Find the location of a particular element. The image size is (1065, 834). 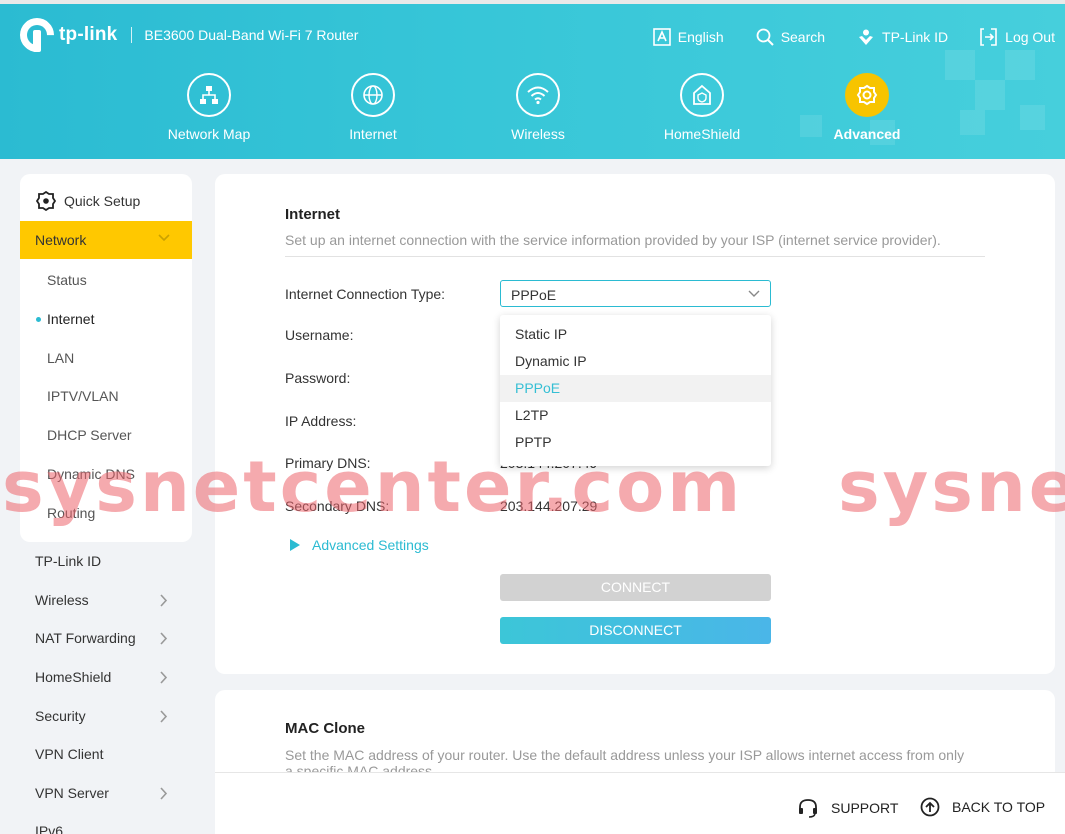

sidebar-item-quick-setup: Quick Setup is located at coordinates (106, 201).